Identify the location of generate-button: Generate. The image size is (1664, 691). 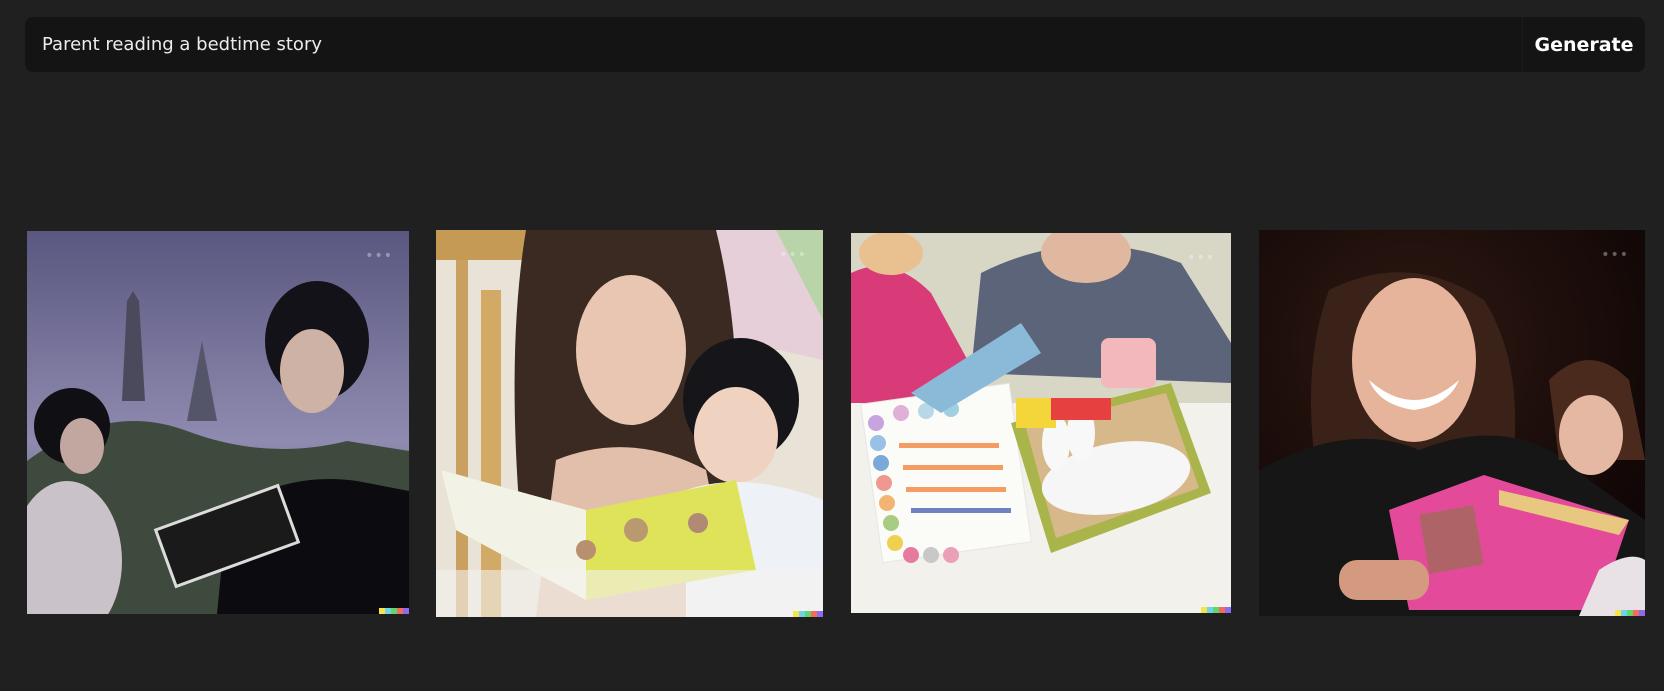
(1584, 44).